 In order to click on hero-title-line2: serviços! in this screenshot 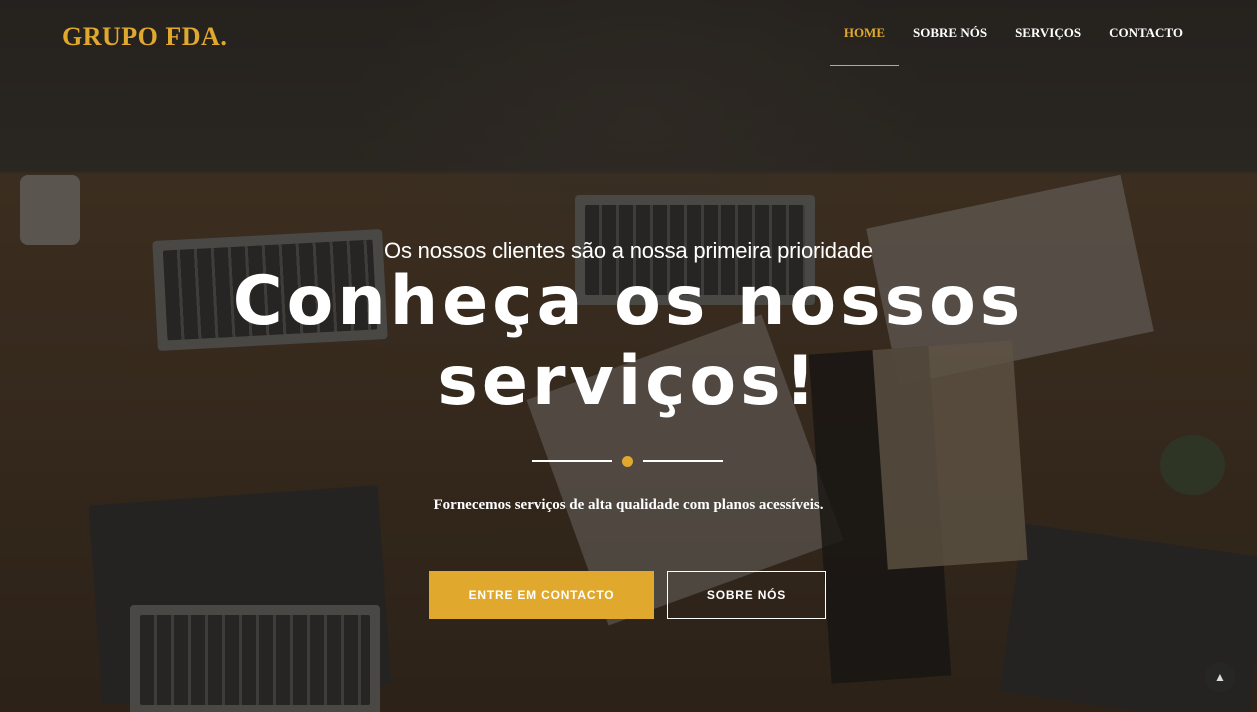, I will do `click(628, 381)`.